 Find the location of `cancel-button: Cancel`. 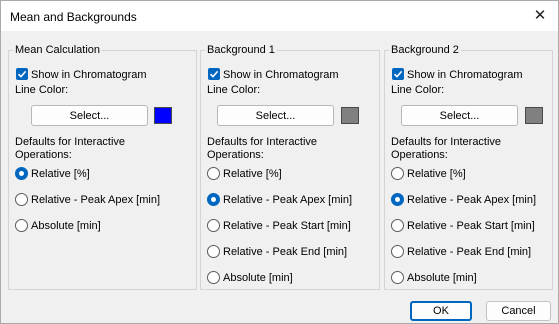

cancel-button: Cancel is located at coordinates (518, 311).